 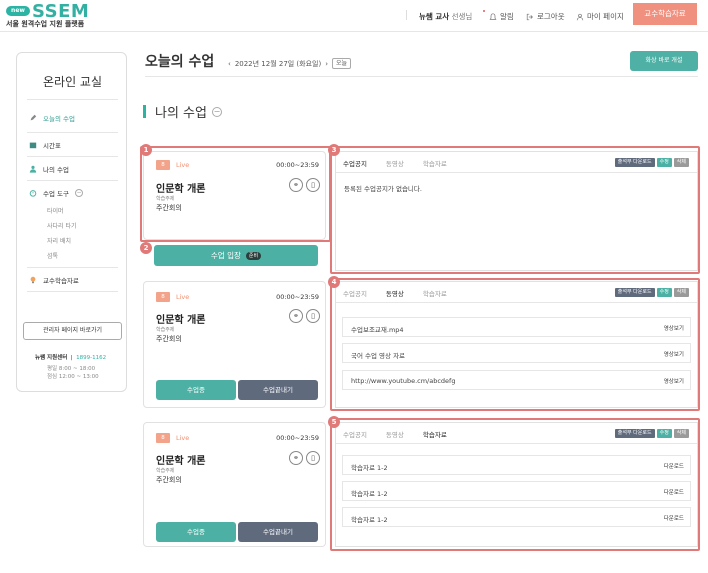 What do you see at coordinates (434, 16) in the screenshot?
I see `user-name: 뉴쌤 교사` at bounding box center [434, 16].